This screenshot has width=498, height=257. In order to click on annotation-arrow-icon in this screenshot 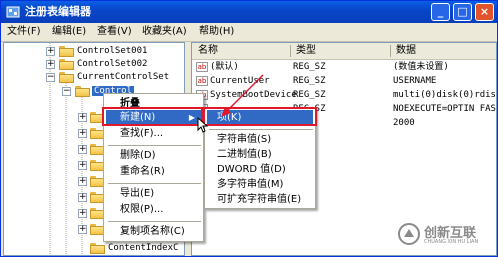, I will do `click(242, 95)`.